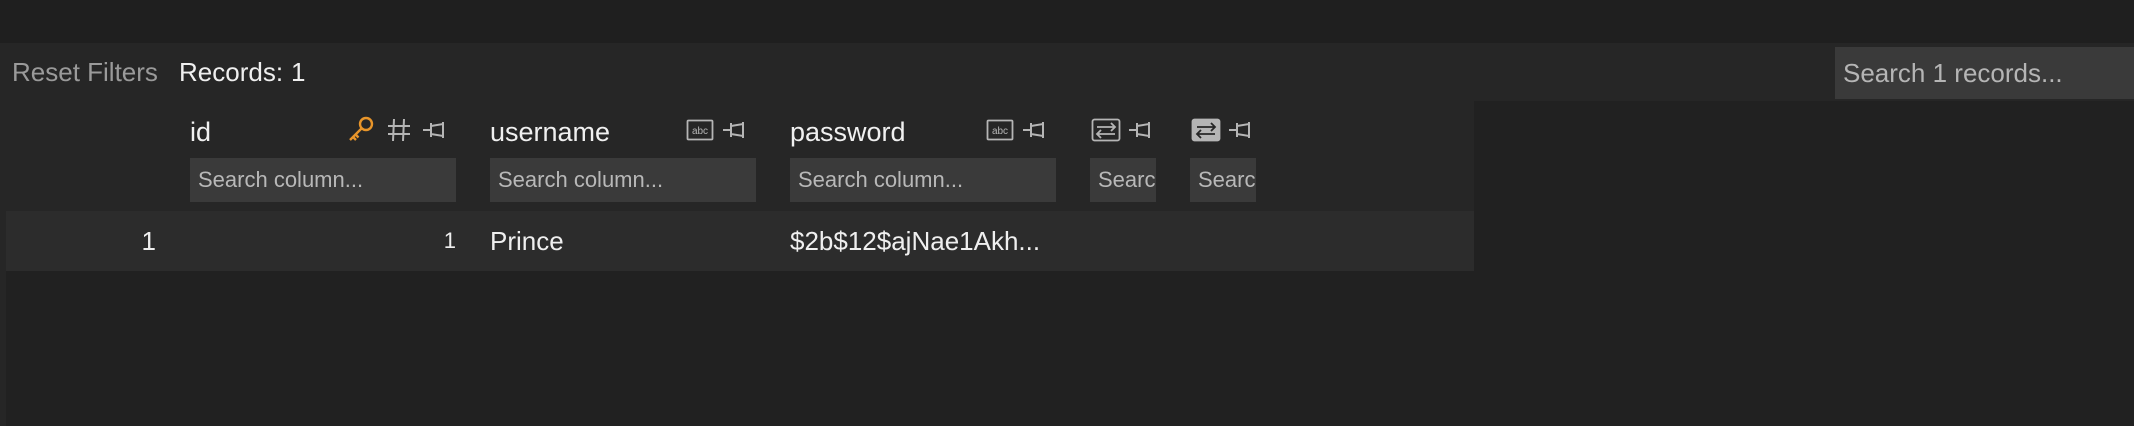 The width and height of the screenshot is (2134, 426). What do you see at coordinates (200, 132) in the screenshot?
I see `column-header-id: id` at bounding box center [200, 132].